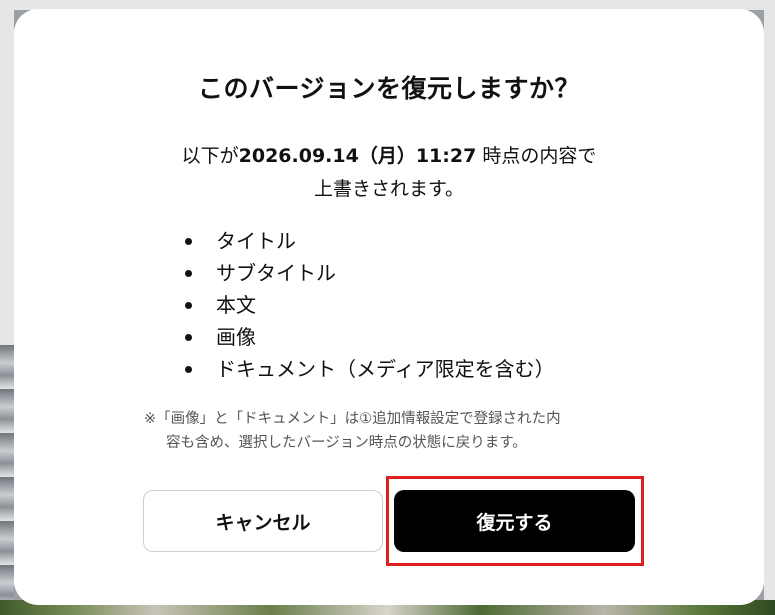 The height and width of the screenshot is (615, 775). Describe the element at coordinates (367, 241) in the screenshot. I see `list-item: タイトル` at that location.